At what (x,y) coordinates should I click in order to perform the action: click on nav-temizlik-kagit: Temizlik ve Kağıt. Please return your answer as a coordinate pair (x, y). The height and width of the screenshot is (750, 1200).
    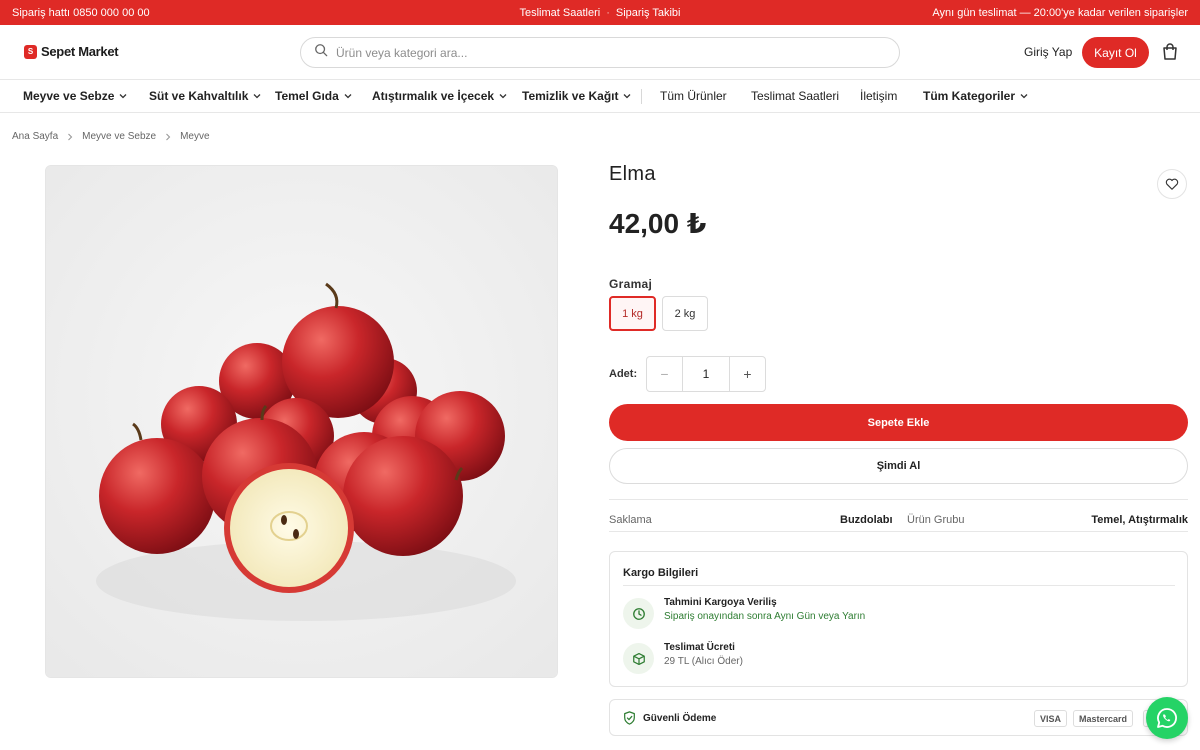
    Looking at the image, I should click on (577, 96).